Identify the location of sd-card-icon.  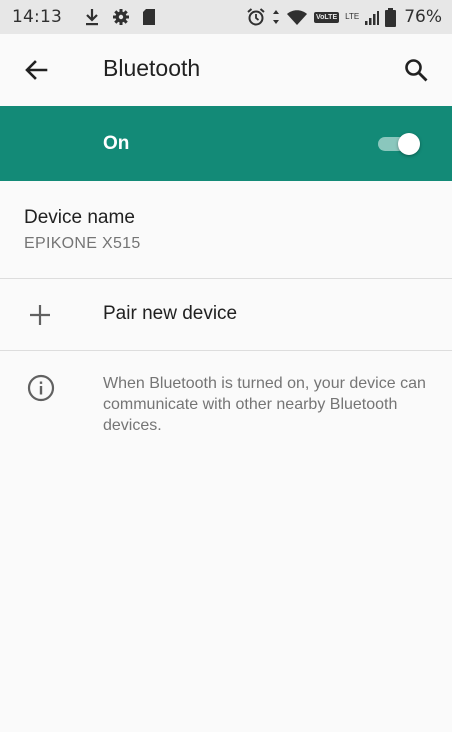
(149, 17).